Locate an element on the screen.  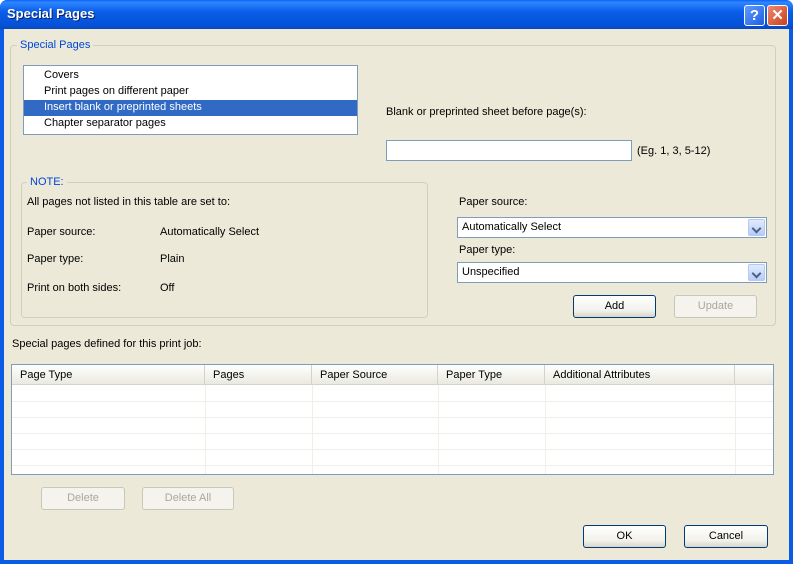
column-additional-attributes: Additional Attributes is located at coordinates (640, 375).